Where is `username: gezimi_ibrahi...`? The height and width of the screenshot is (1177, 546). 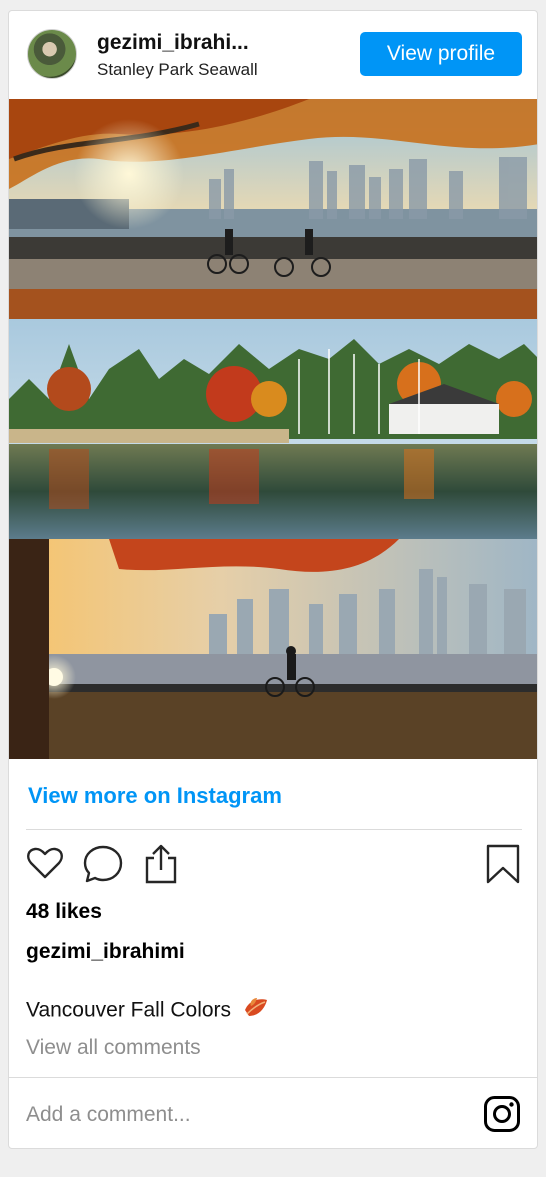 username: gezimi_ibrahi... is located at coordinates (182, 43).